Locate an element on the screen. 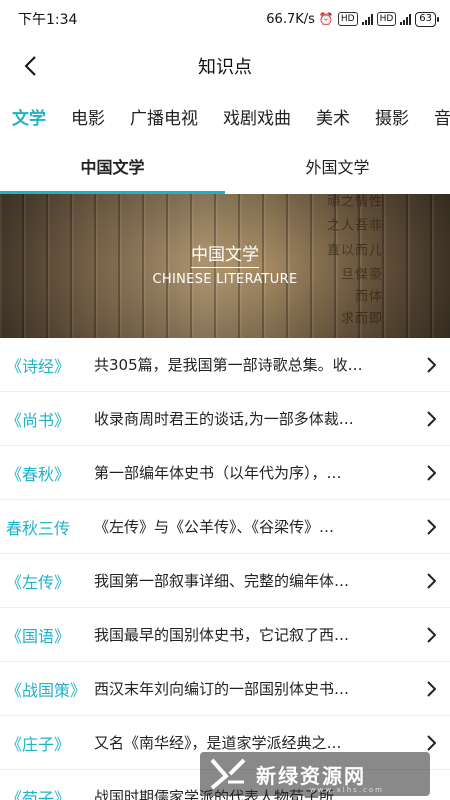  page-title: 知识点 is located at coordinates (225, 67).